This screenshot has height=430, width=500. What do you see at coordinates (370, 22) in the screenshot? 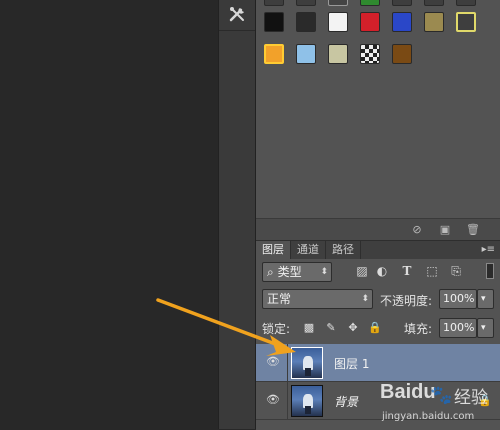
I see `red-style-swatch` at bounding box center [370, 22].